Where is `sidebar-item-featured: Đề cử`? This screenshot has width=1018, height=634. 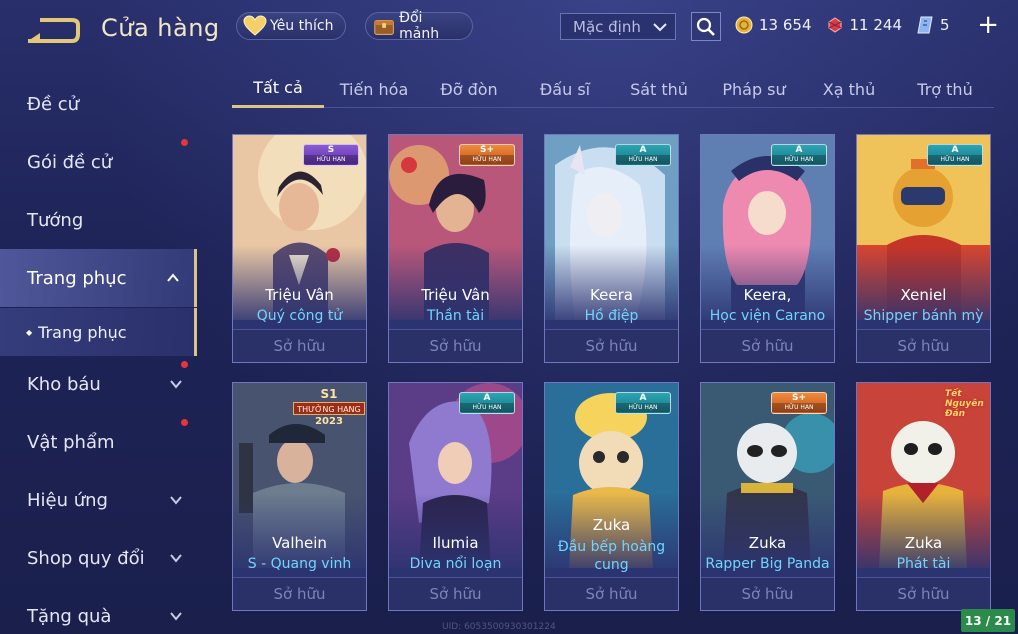 sidebar-item-featured: Đề cử is located at coordinates (98, 104).